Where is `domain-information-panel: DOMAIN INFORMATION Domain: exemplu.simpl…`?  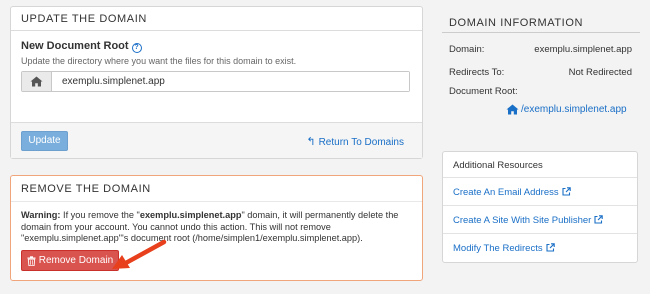
domain-information-panel: DOMAIN INFORMATION Domain: exemplu.simpl… is located at coordinates (541, 68).